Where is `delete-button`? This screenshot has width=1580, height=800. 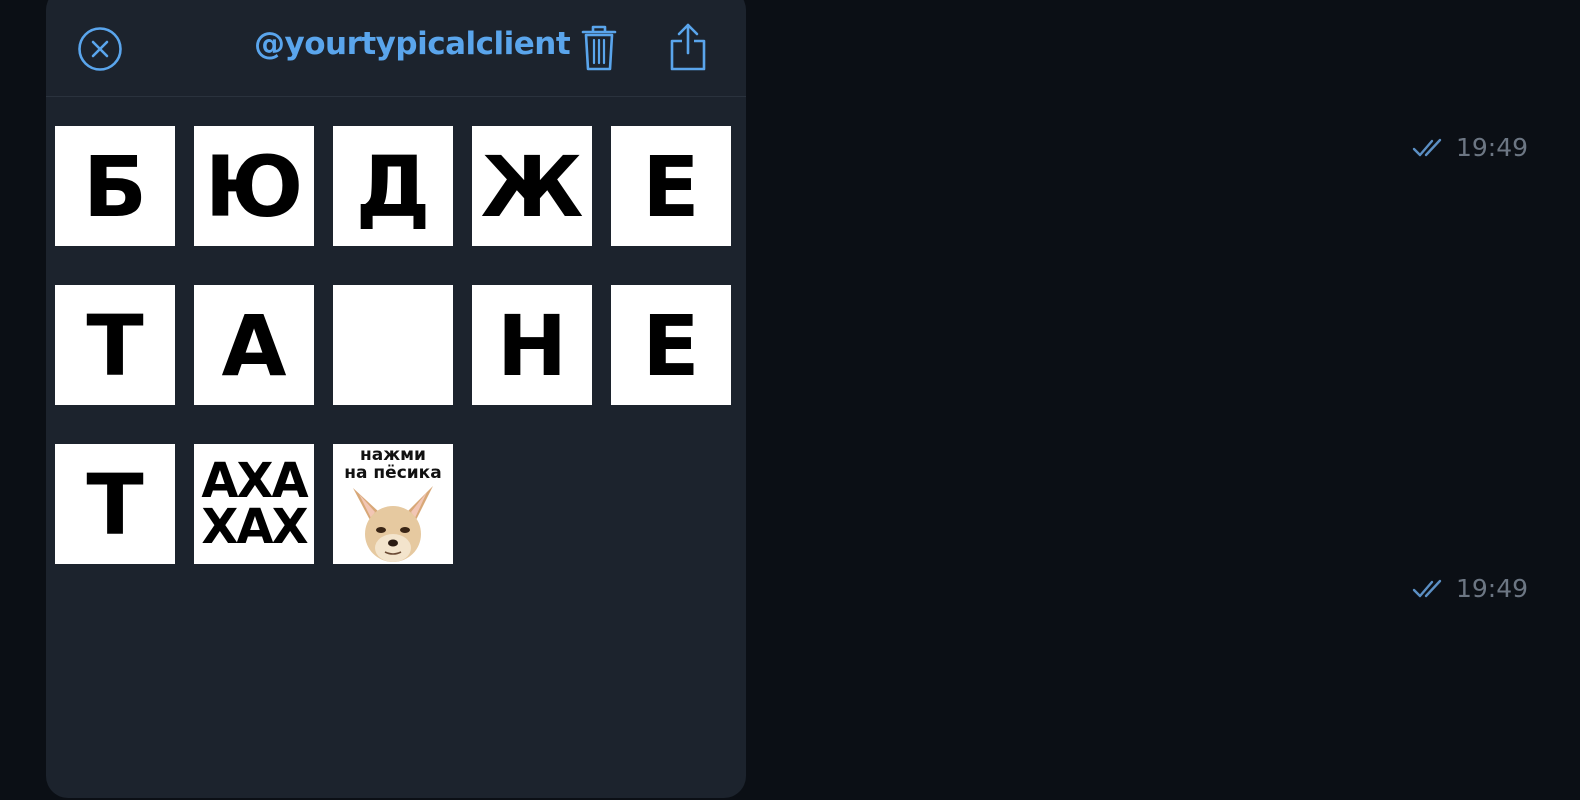 delete-button is located at coordinates (599, 48).